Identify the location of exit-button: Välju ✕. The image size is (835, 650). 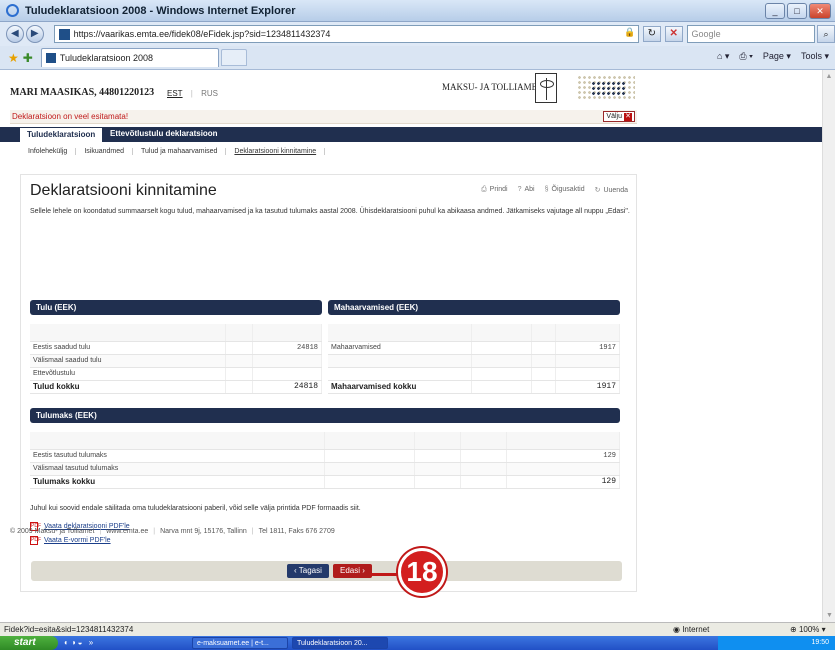
(619, 116).